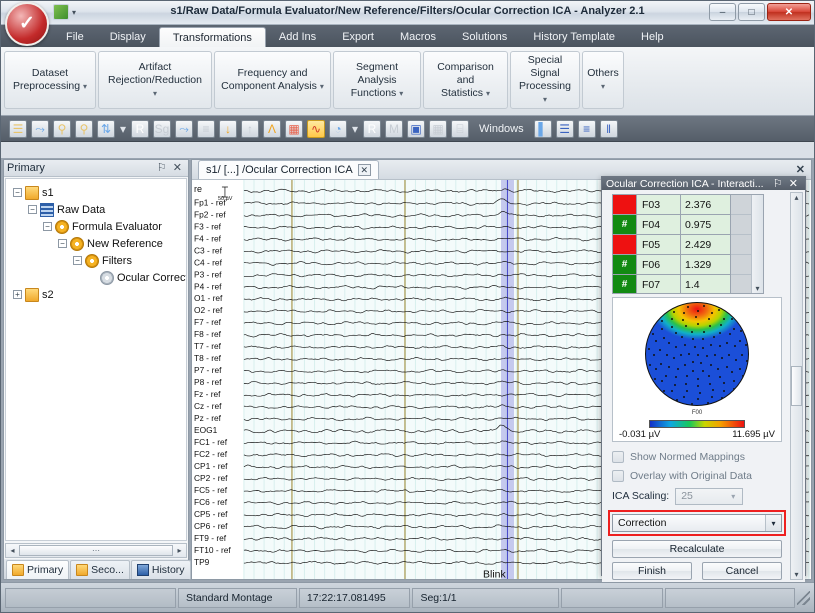  I want to click on ocular-correction-icon: ∿, so click(316, 128).